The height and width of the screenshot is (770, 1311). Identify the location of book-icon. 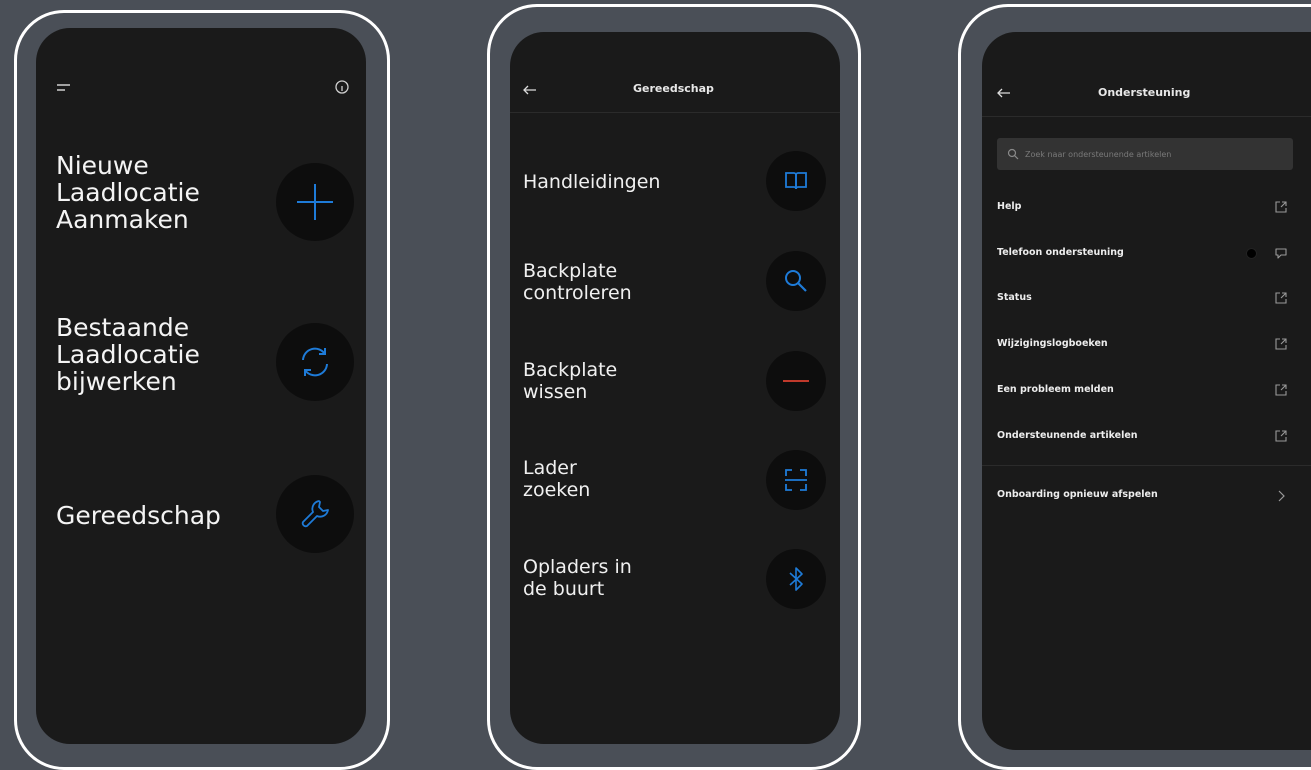
(796, 181).